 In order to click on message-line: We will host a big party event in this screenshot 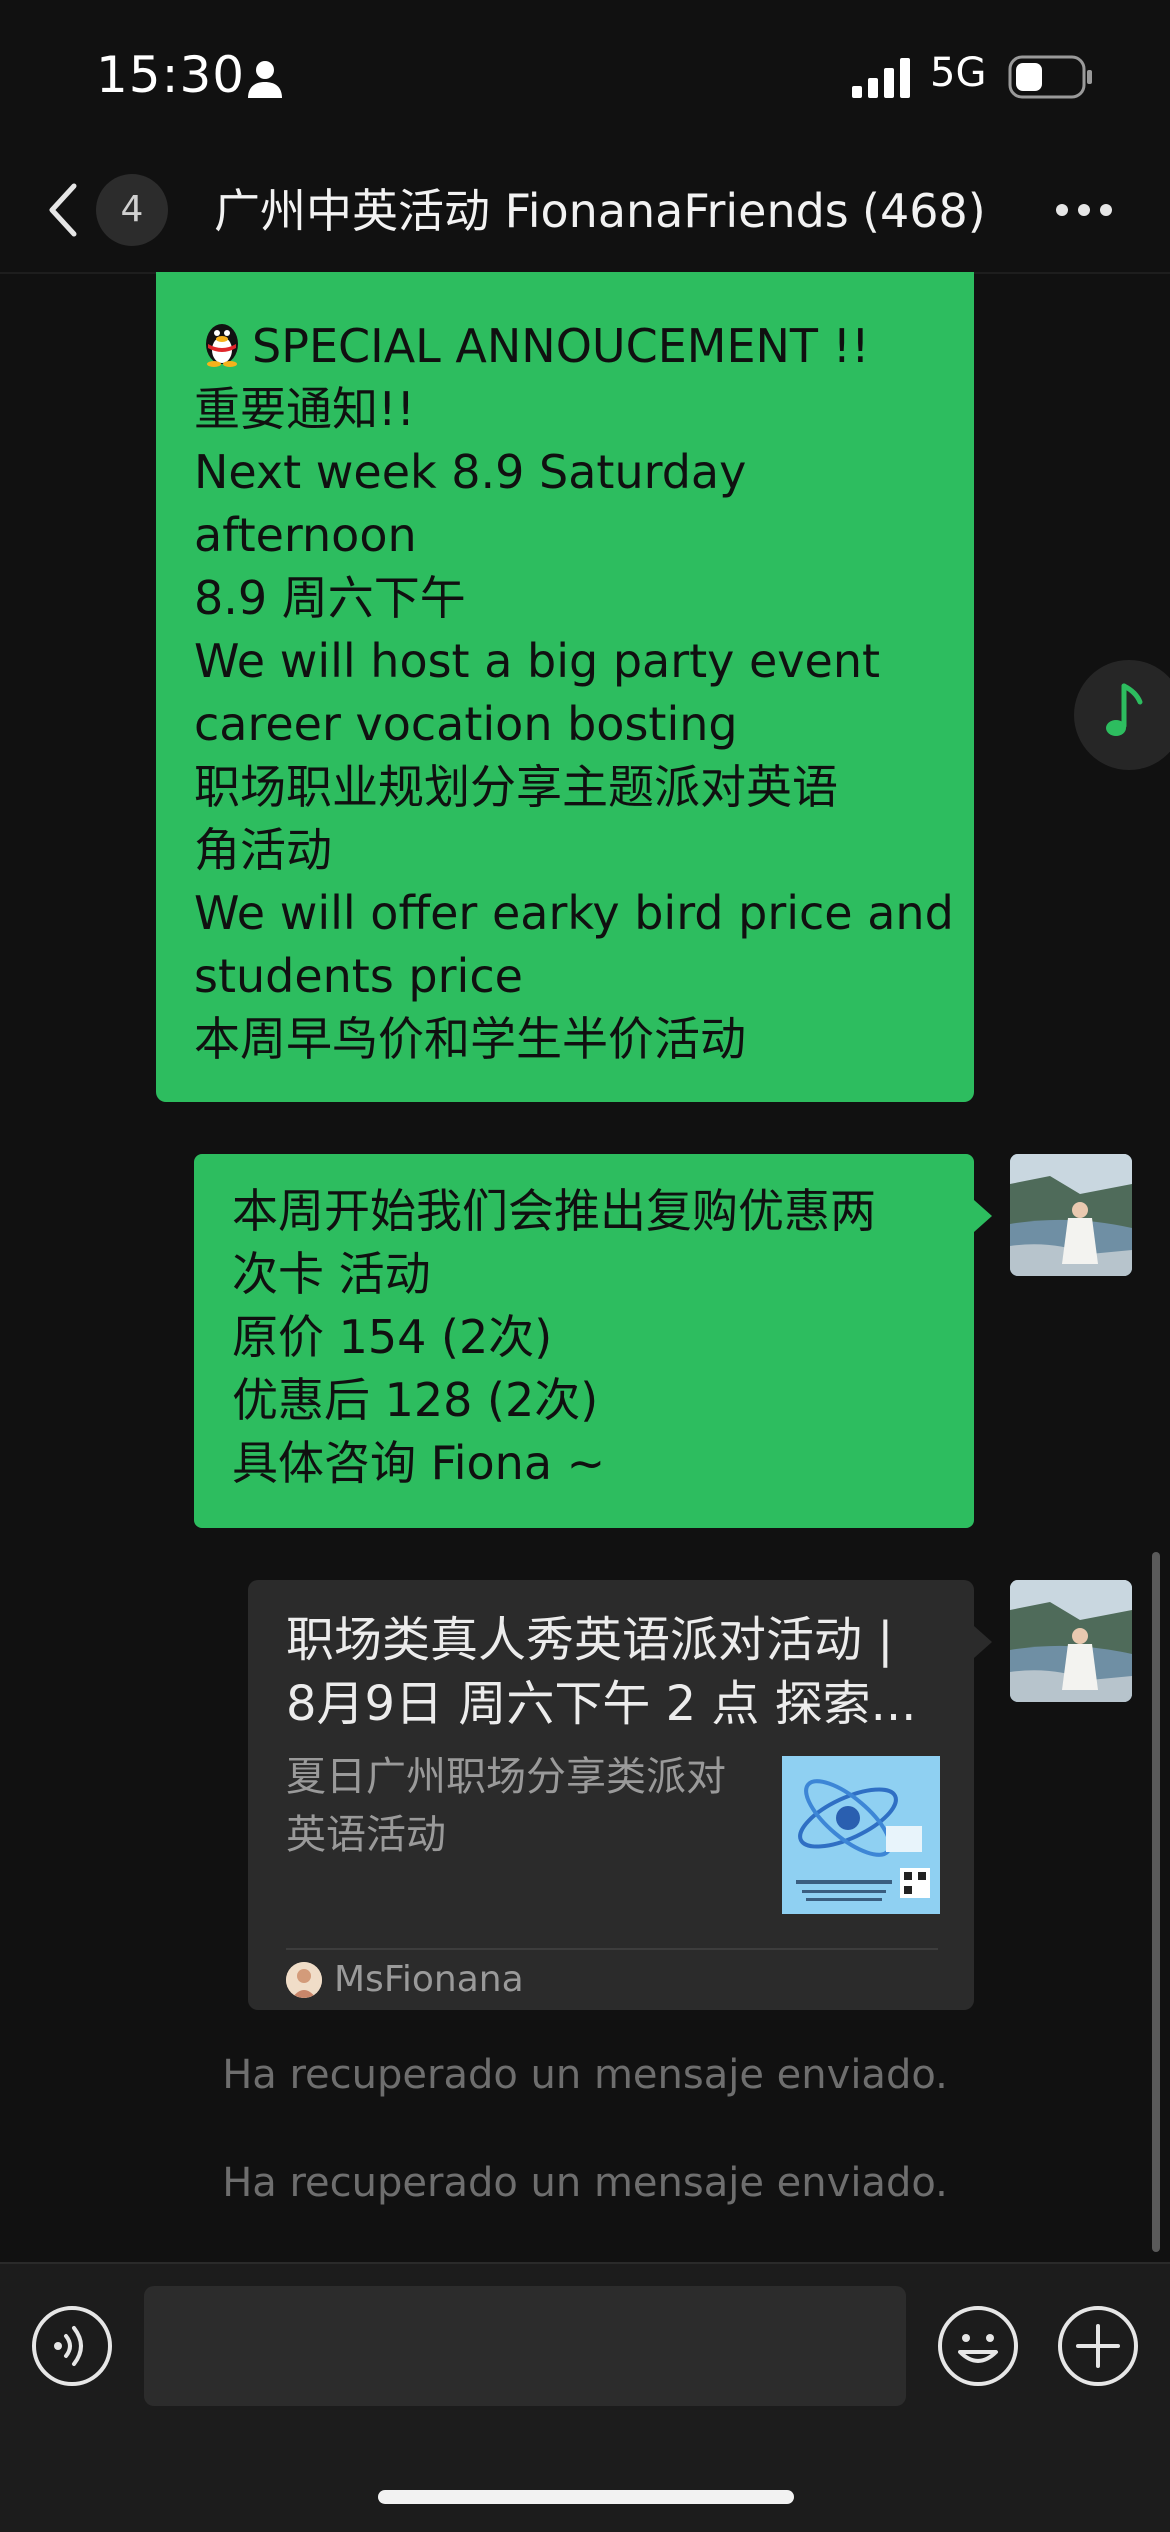, I will do `click(537, 661)`.